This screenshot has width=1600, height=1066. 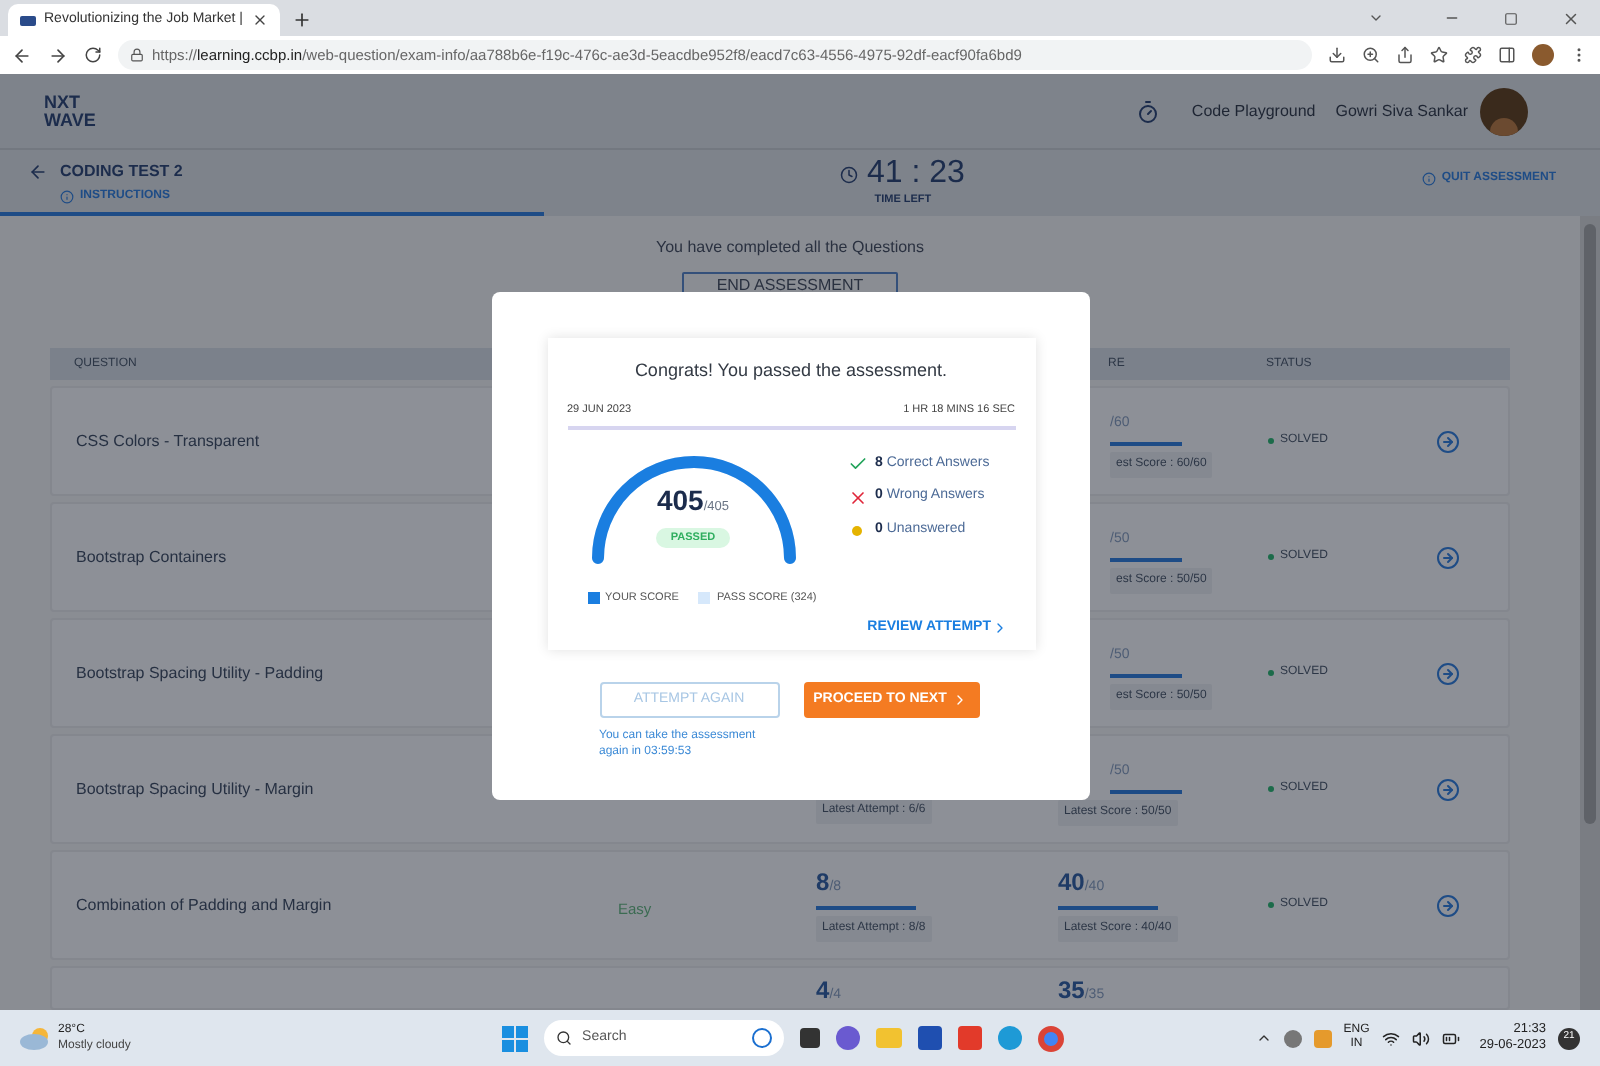 What do you see at coordinates (1401, 111) in the screenshot?
I see `user-name: Gowri Siva Sankar` at bounding box center [1401, 111].